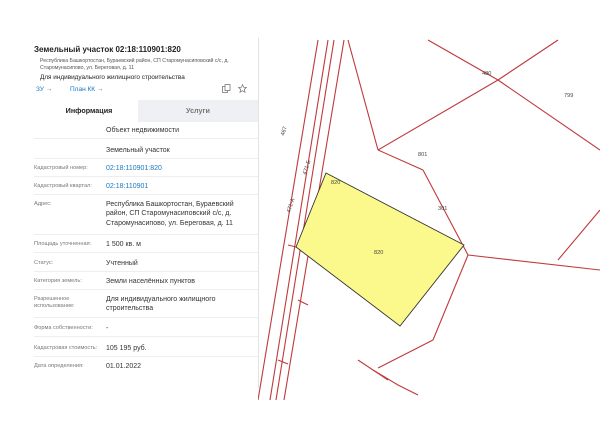 Image resolution: width=600 pixels, height=424 pixels. What do you see at coordinates (422, 155) in the screenshot?
I see `parcel-label-801: 801` at bounding box center [422, 155].